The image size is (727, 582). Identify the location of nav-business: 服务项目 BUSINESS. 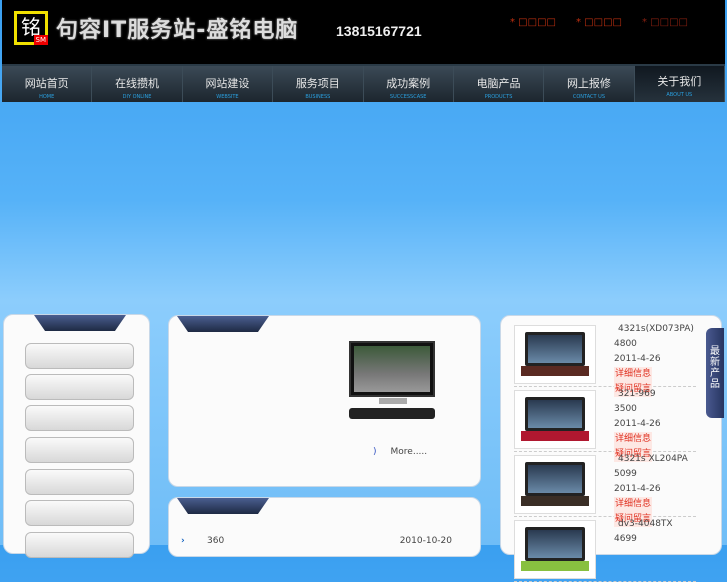
(318, 84).